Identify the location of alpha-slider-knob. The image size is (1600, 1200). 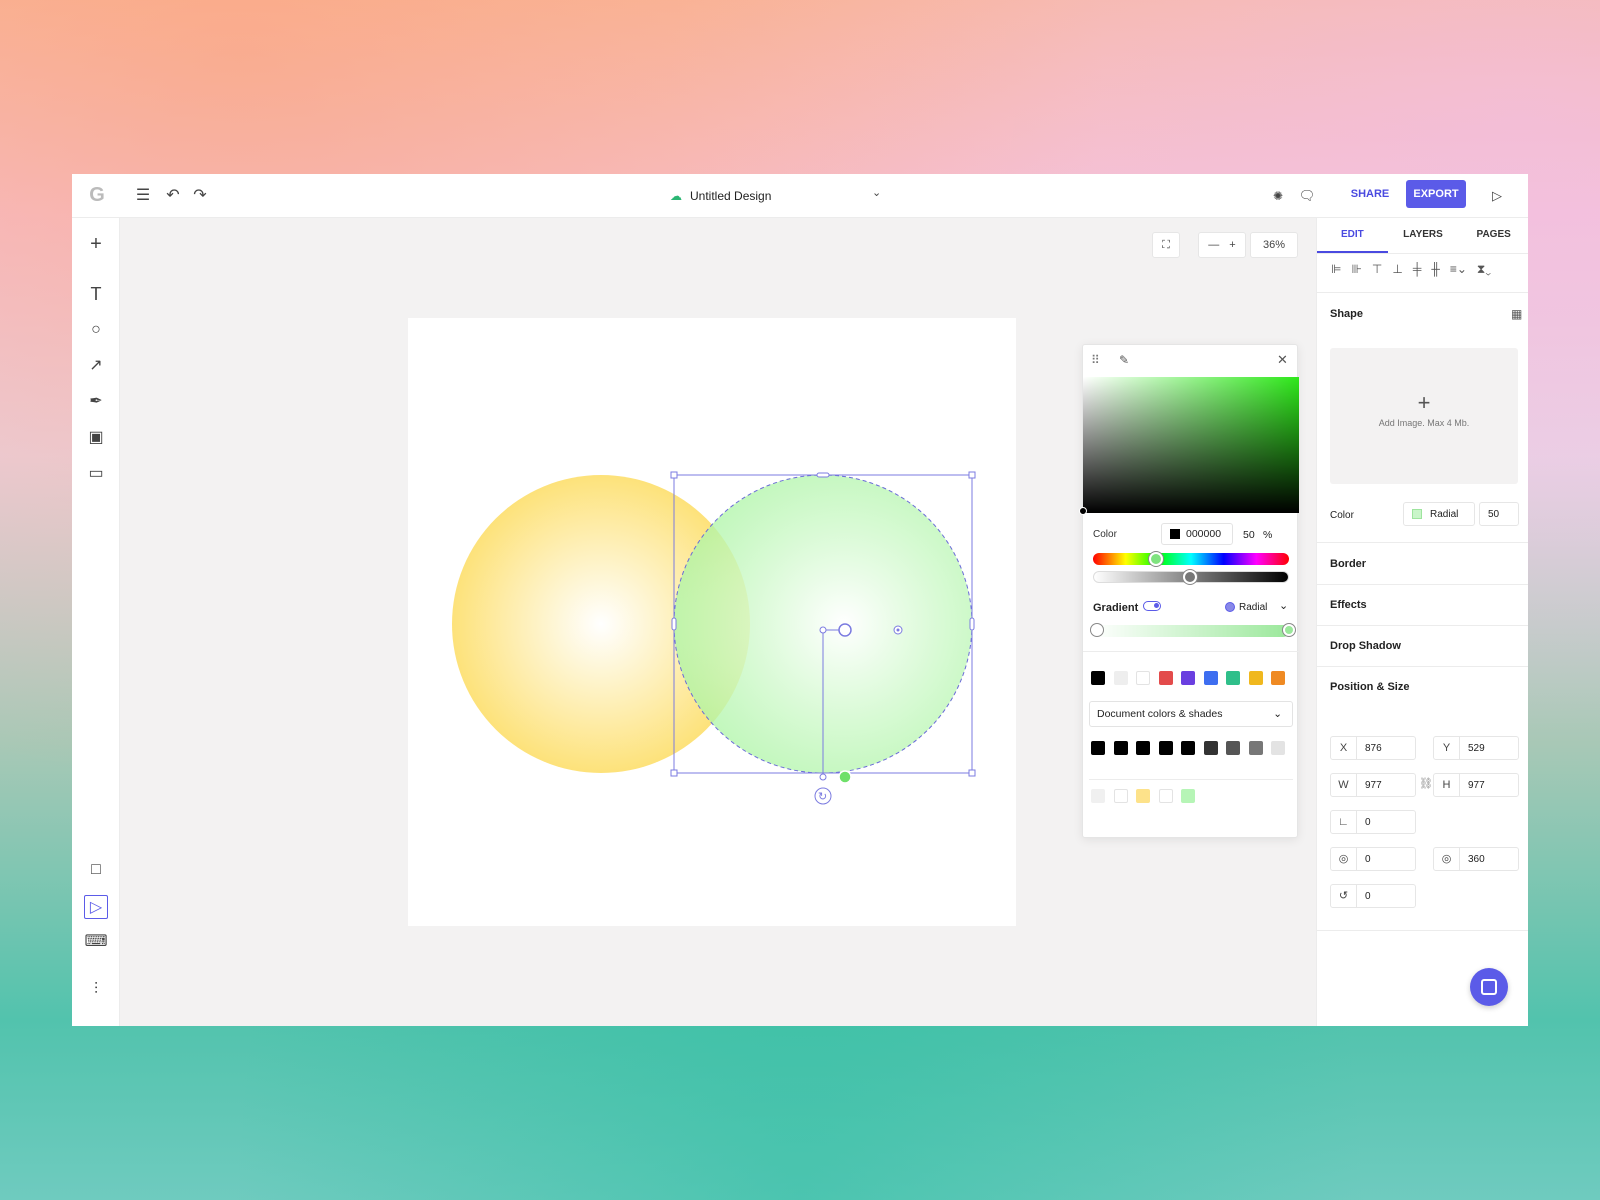
(1190, 577).